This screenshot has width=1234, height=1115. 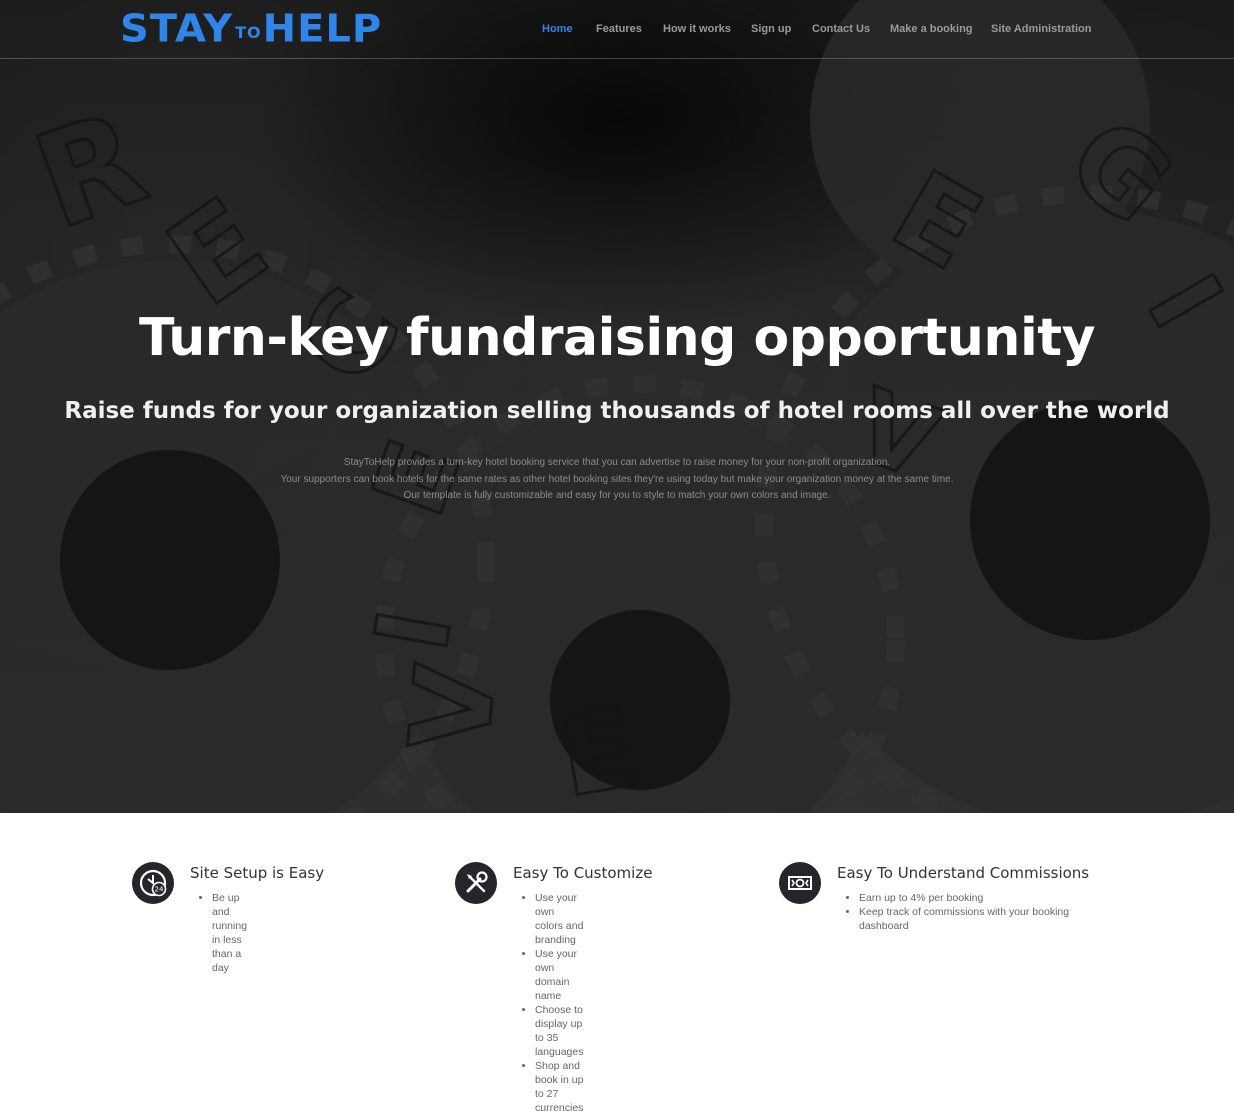 I want to click on nav-contact-us: Contact Us, so click(x=841, y=29).